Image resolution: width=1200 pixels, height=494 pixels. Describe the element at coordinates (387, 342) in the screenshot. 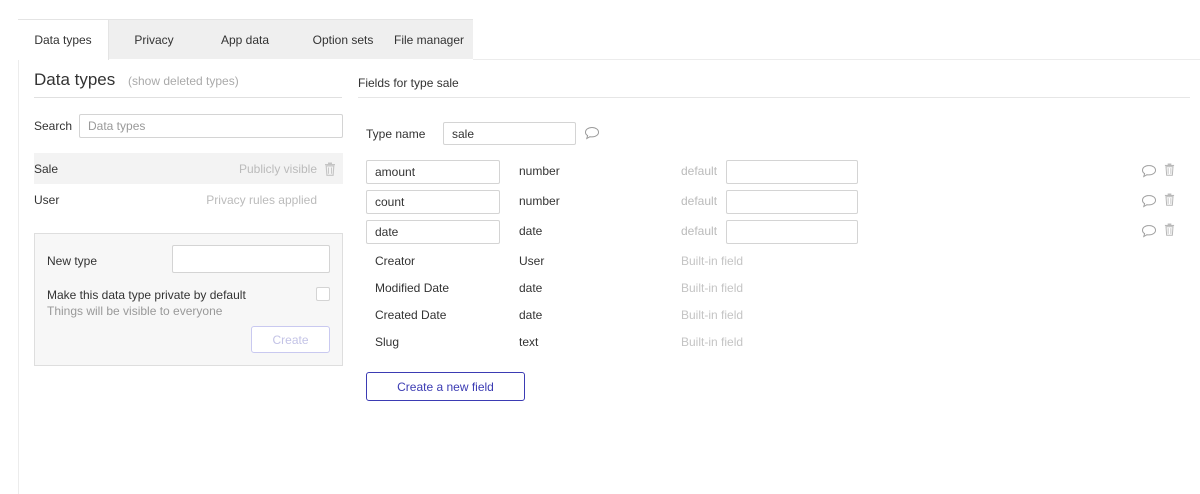

I see `builtin-field-name: Slug` at that location.